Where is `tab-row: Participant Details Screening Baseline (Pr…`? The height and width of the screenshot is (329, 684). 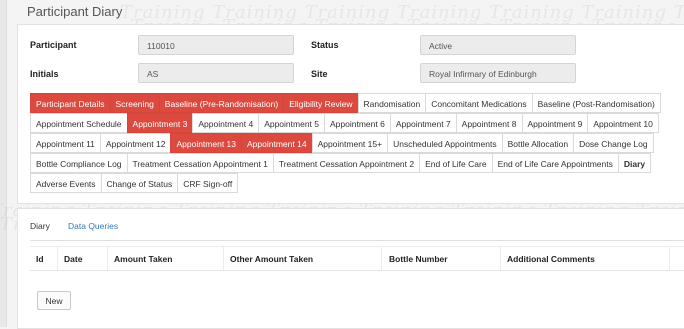 tab-row: Participant Details Screening Baseline (Pr… is located at coordinates (352, 103).